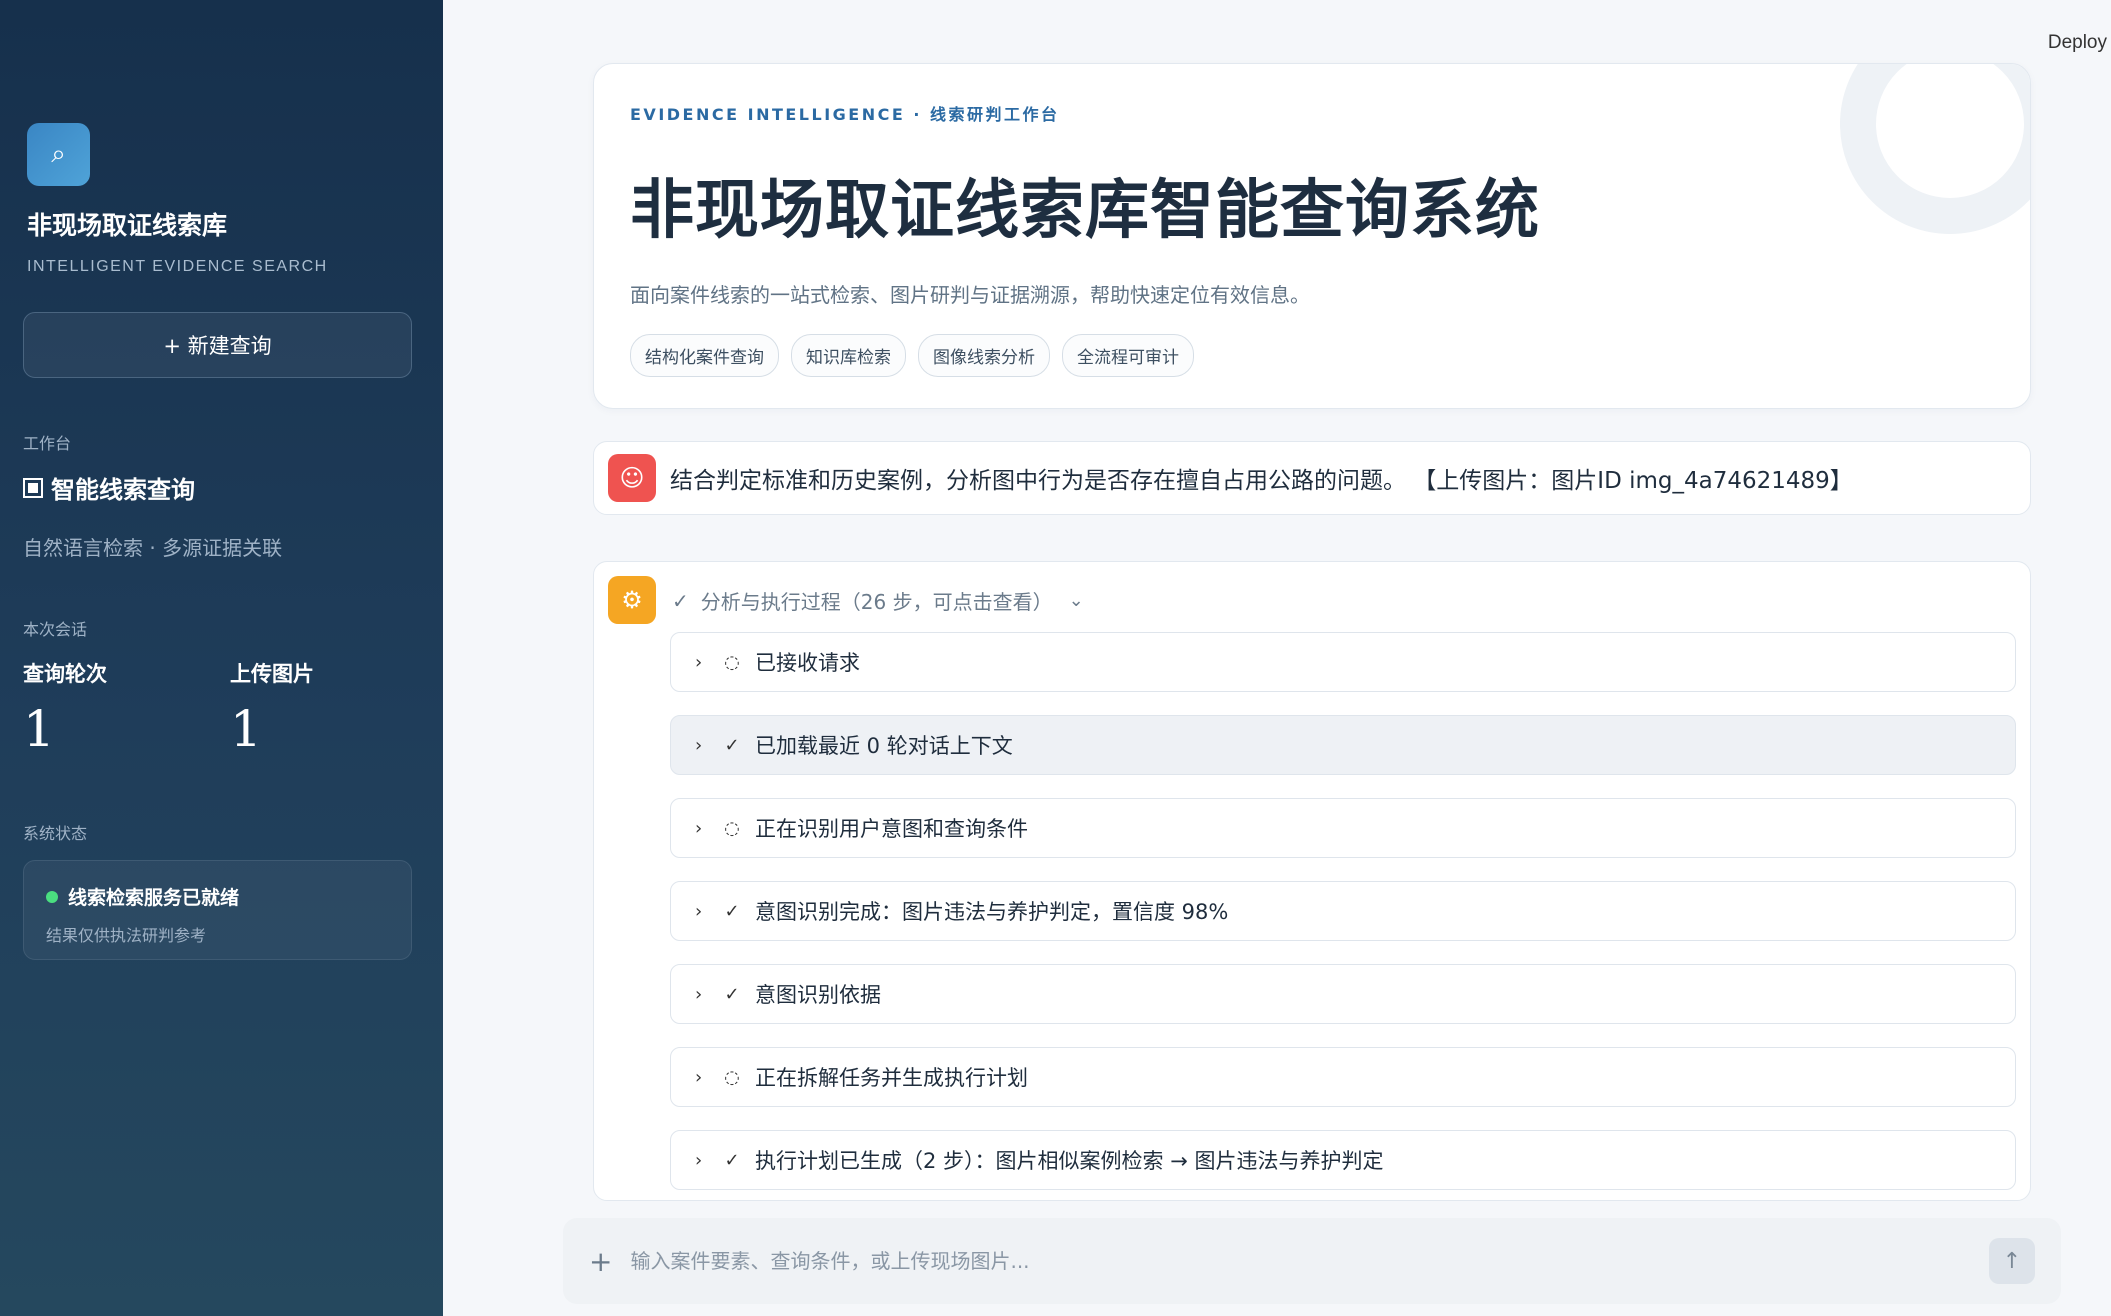  Describe the element at coordinates (884, 746) in the screenshot. I see `step-text: 已加载最近 0 轮对话上下文` at that location.